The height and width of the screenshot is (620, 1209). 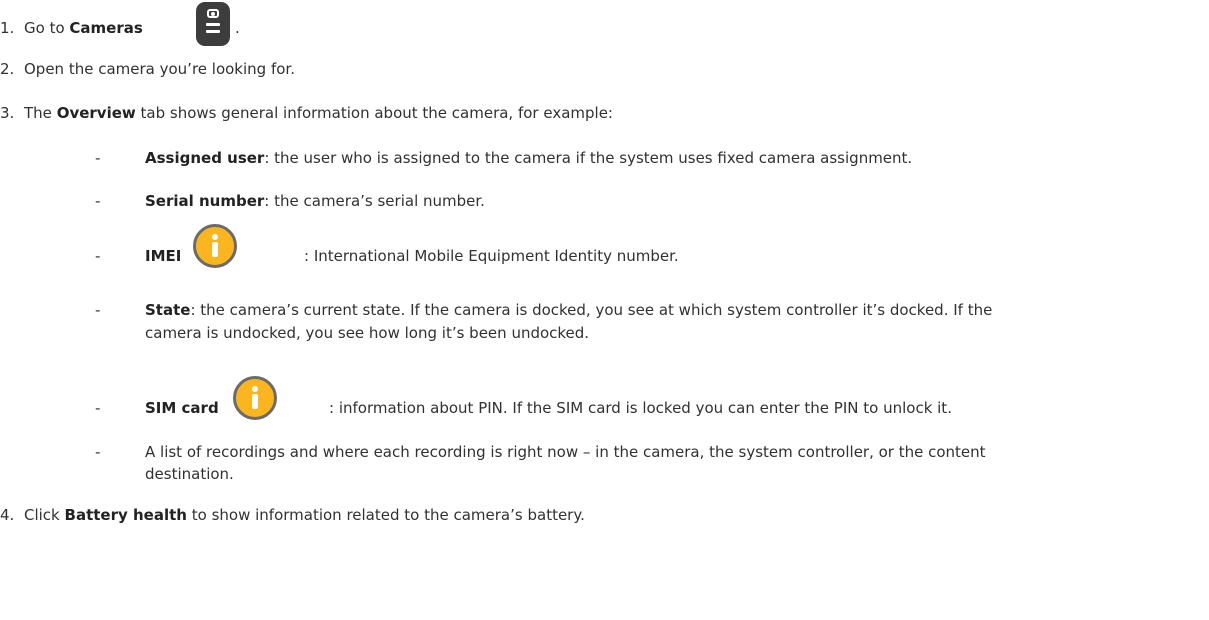 What do you see at coordinates (168, 310) in the screenshot?
I see `bullet-term: State` at bounding box center [168, 310].